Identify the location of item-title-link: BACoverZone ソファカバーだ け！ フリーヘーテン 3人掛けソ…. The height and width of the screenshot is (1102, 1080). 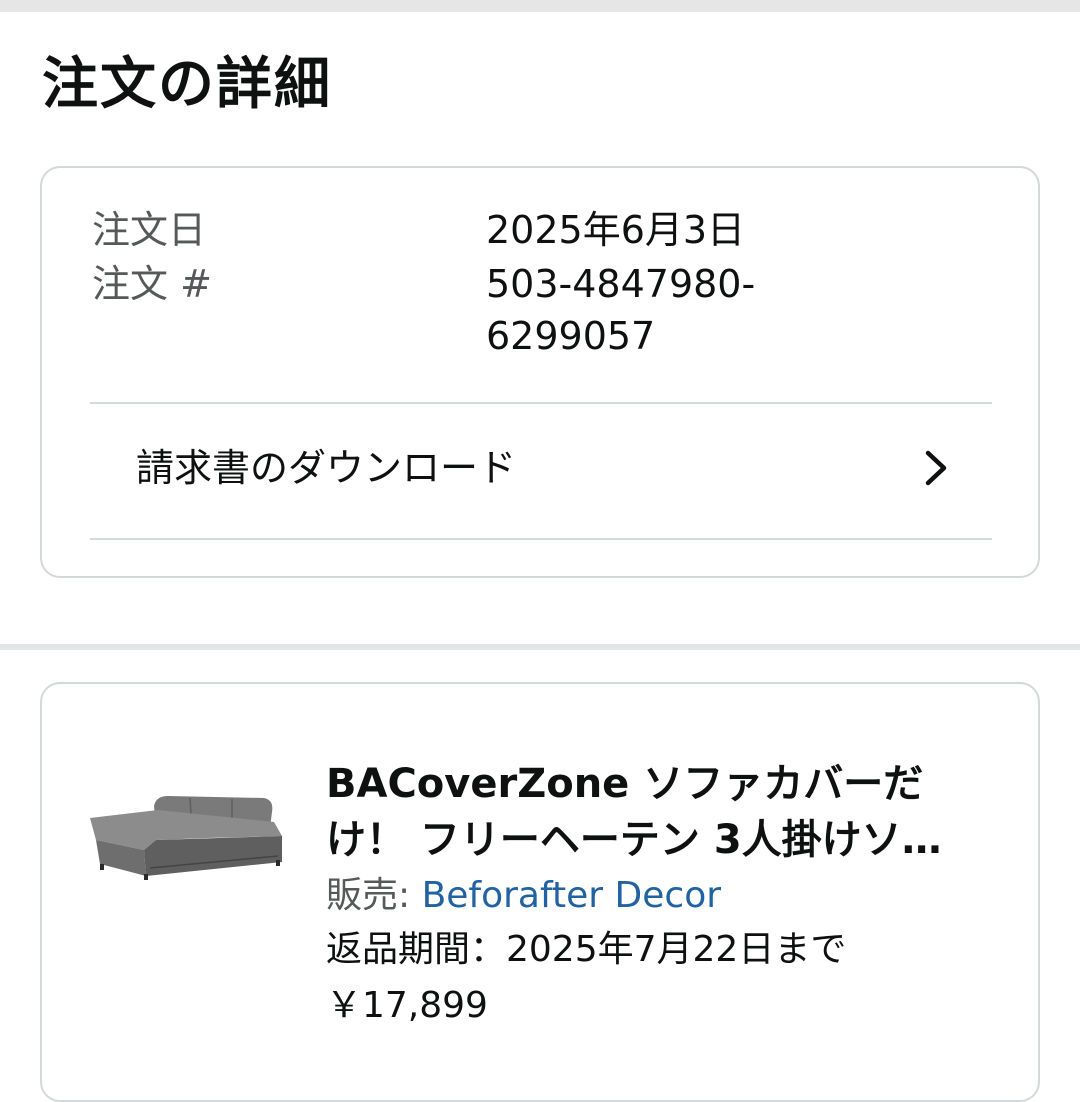
(666, 812).